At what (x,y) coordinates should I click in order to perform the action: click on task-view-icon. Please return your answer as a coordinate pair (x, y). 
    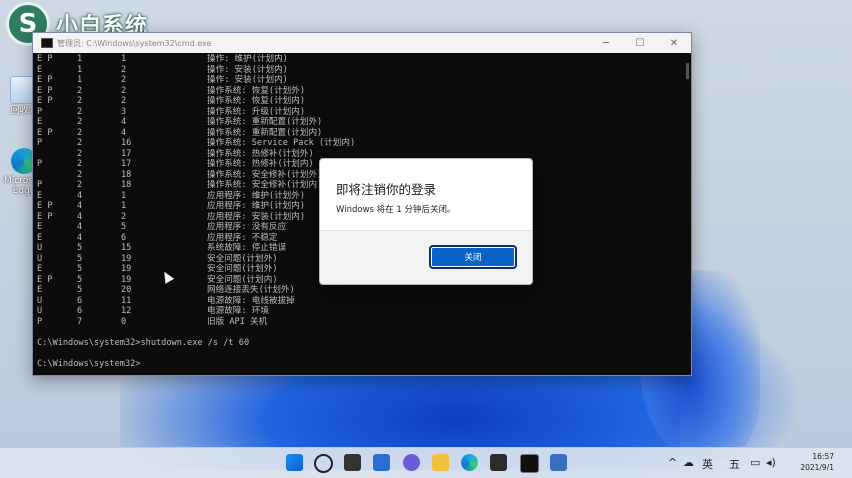
    Looking at the image, I should click on (352, 462).